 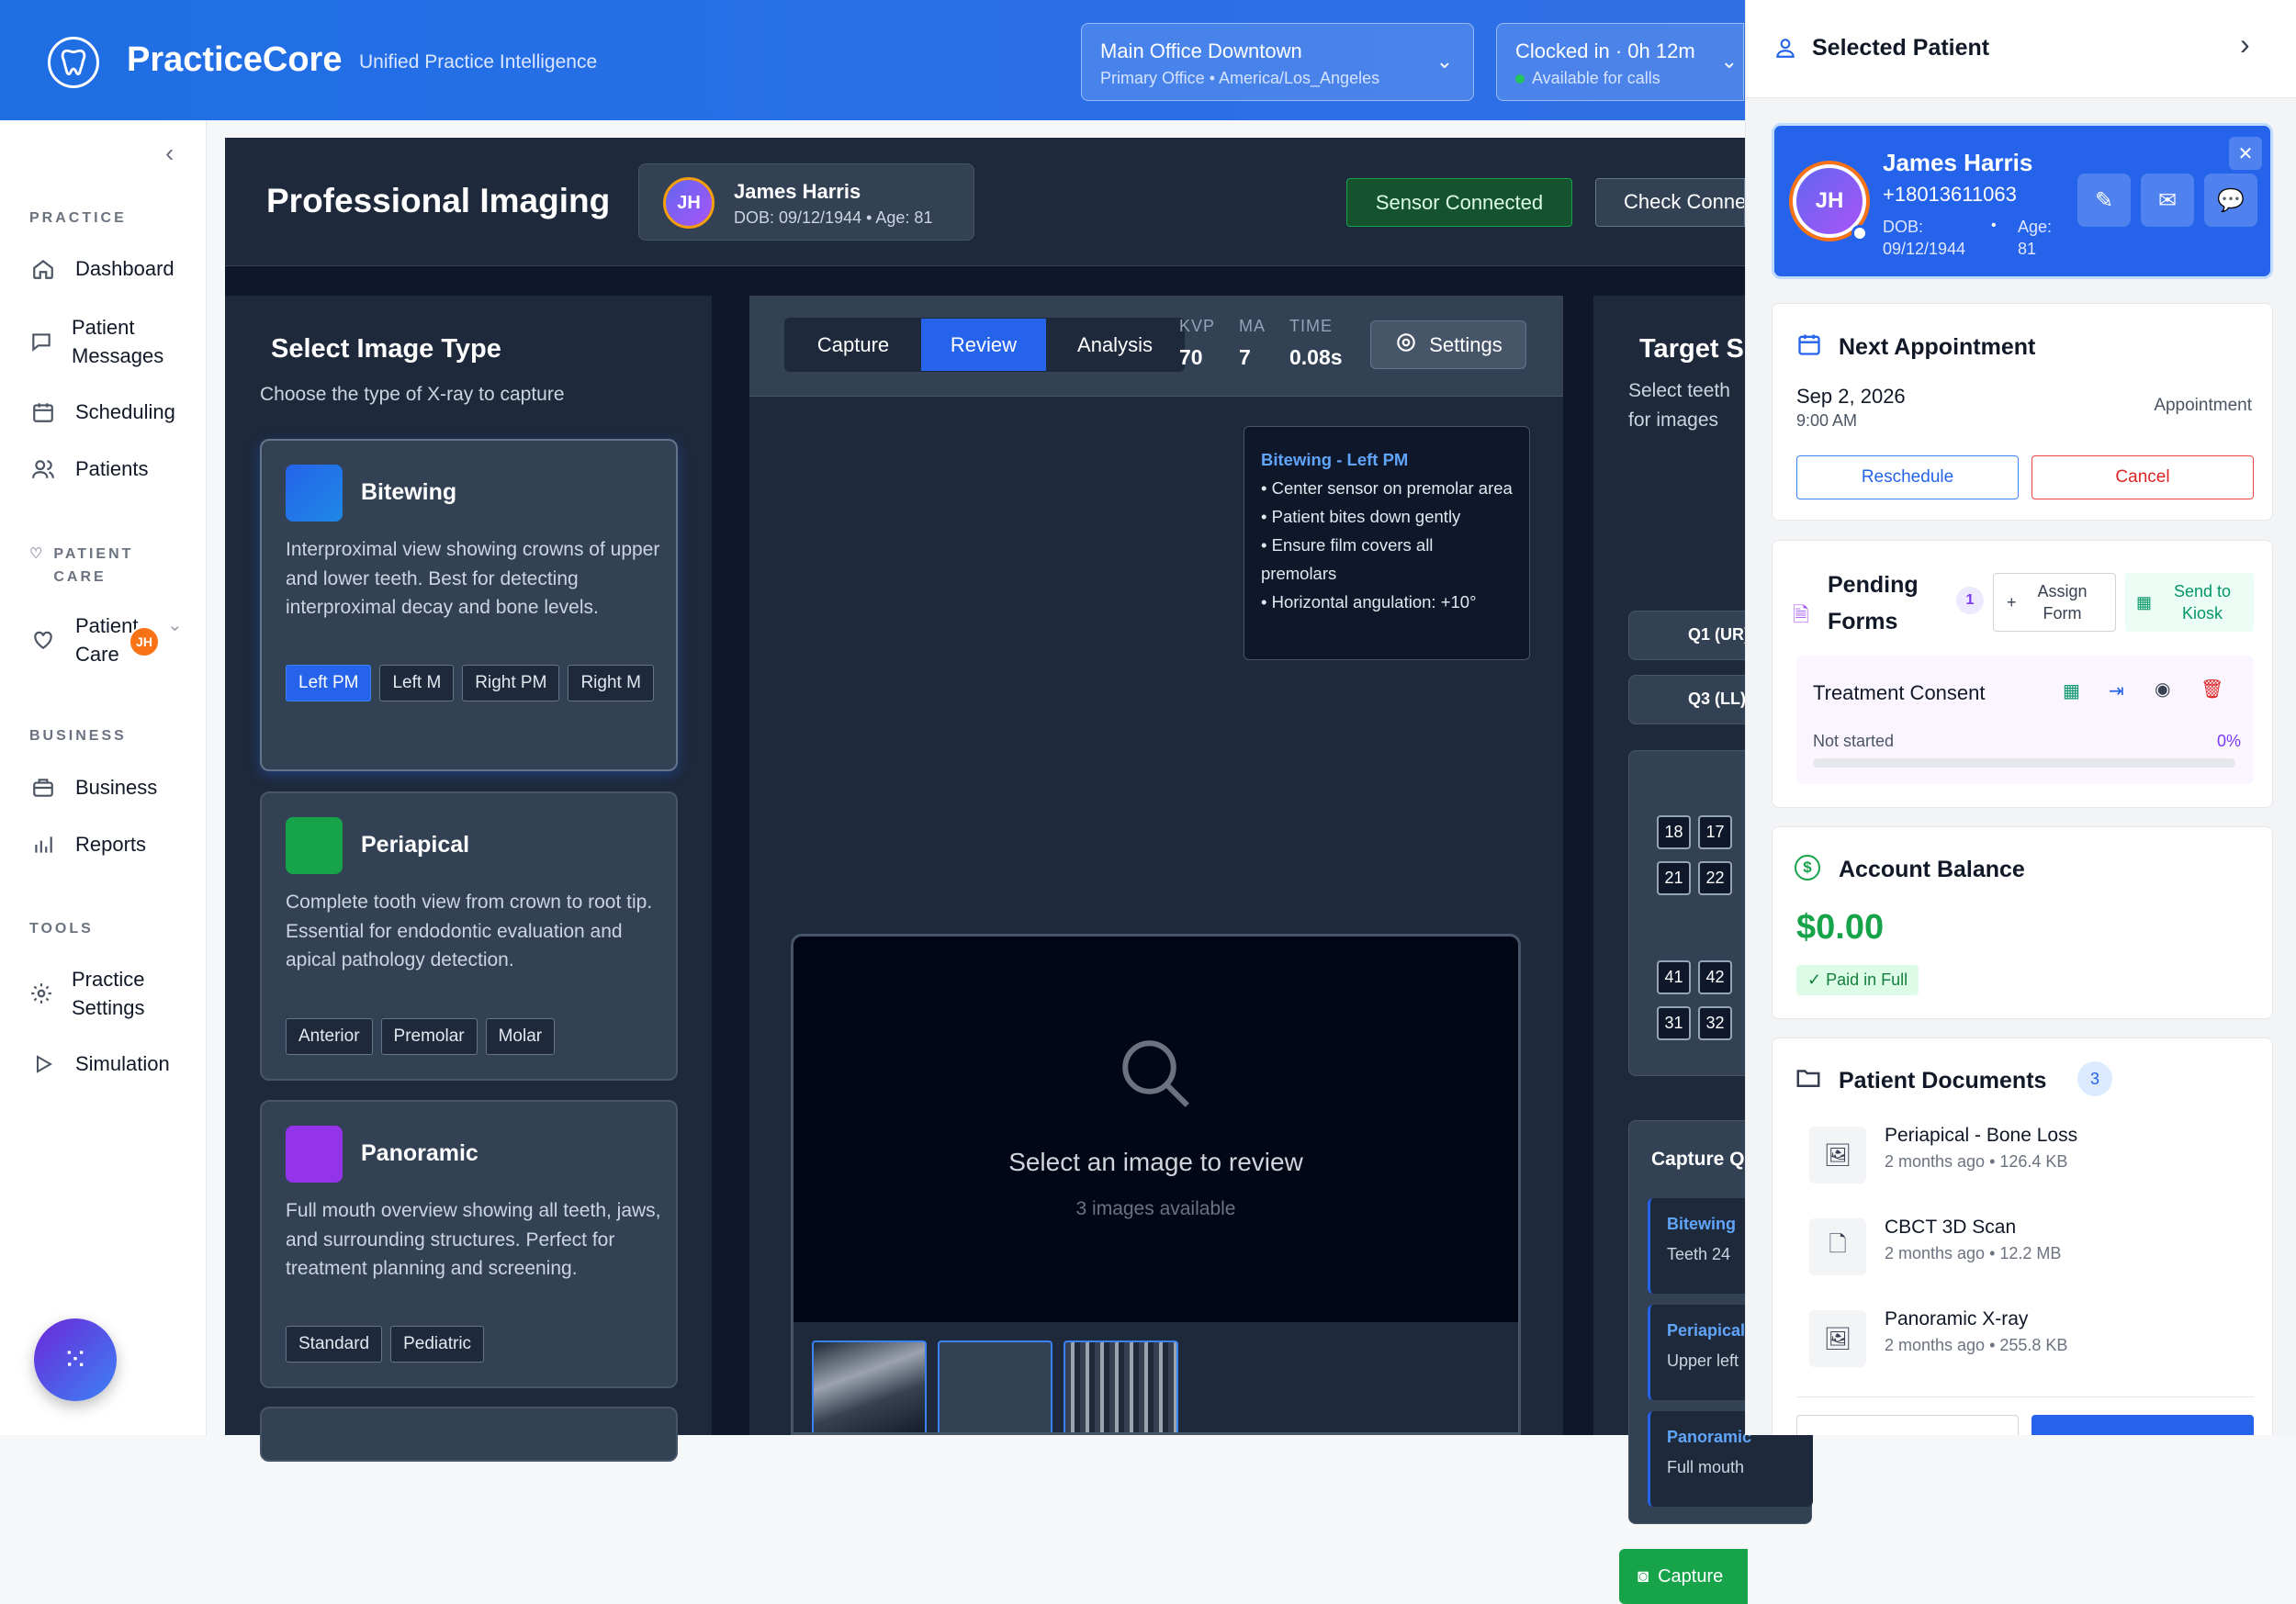 What do you see at coordinates (611, 683) in the screenshot?
I see `tag-right-m: Right M` at bounding box center [611, 683].